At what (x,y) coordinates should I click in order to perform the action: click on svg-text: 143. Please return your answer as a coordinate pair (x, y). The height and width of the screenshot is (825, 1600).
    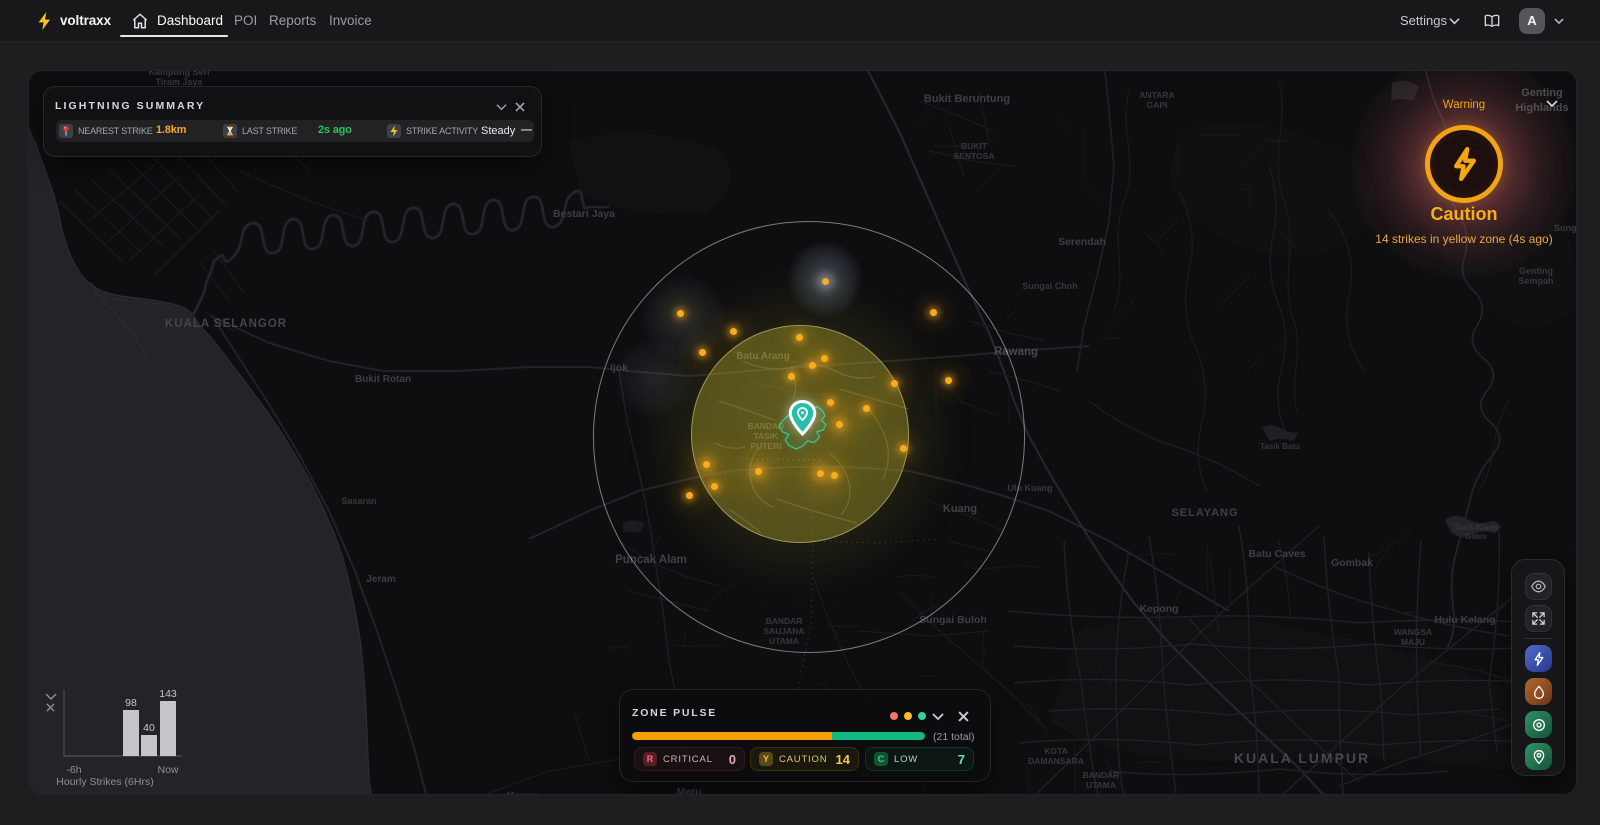
    Looking at the image, I should click on (168, 694).